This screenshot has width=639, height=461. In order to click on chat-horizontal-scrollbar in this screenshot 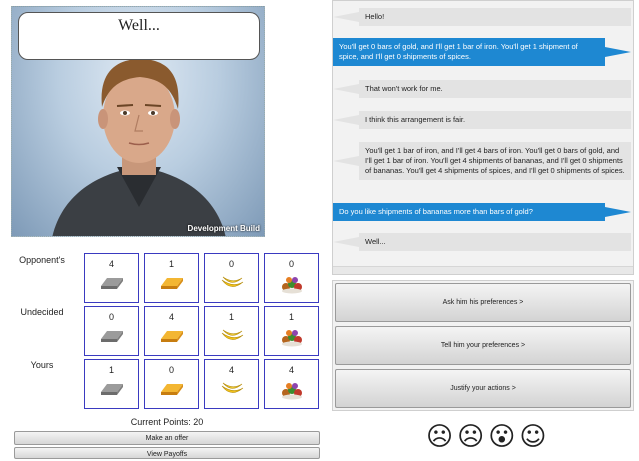, I will do `click(483, 270)`.